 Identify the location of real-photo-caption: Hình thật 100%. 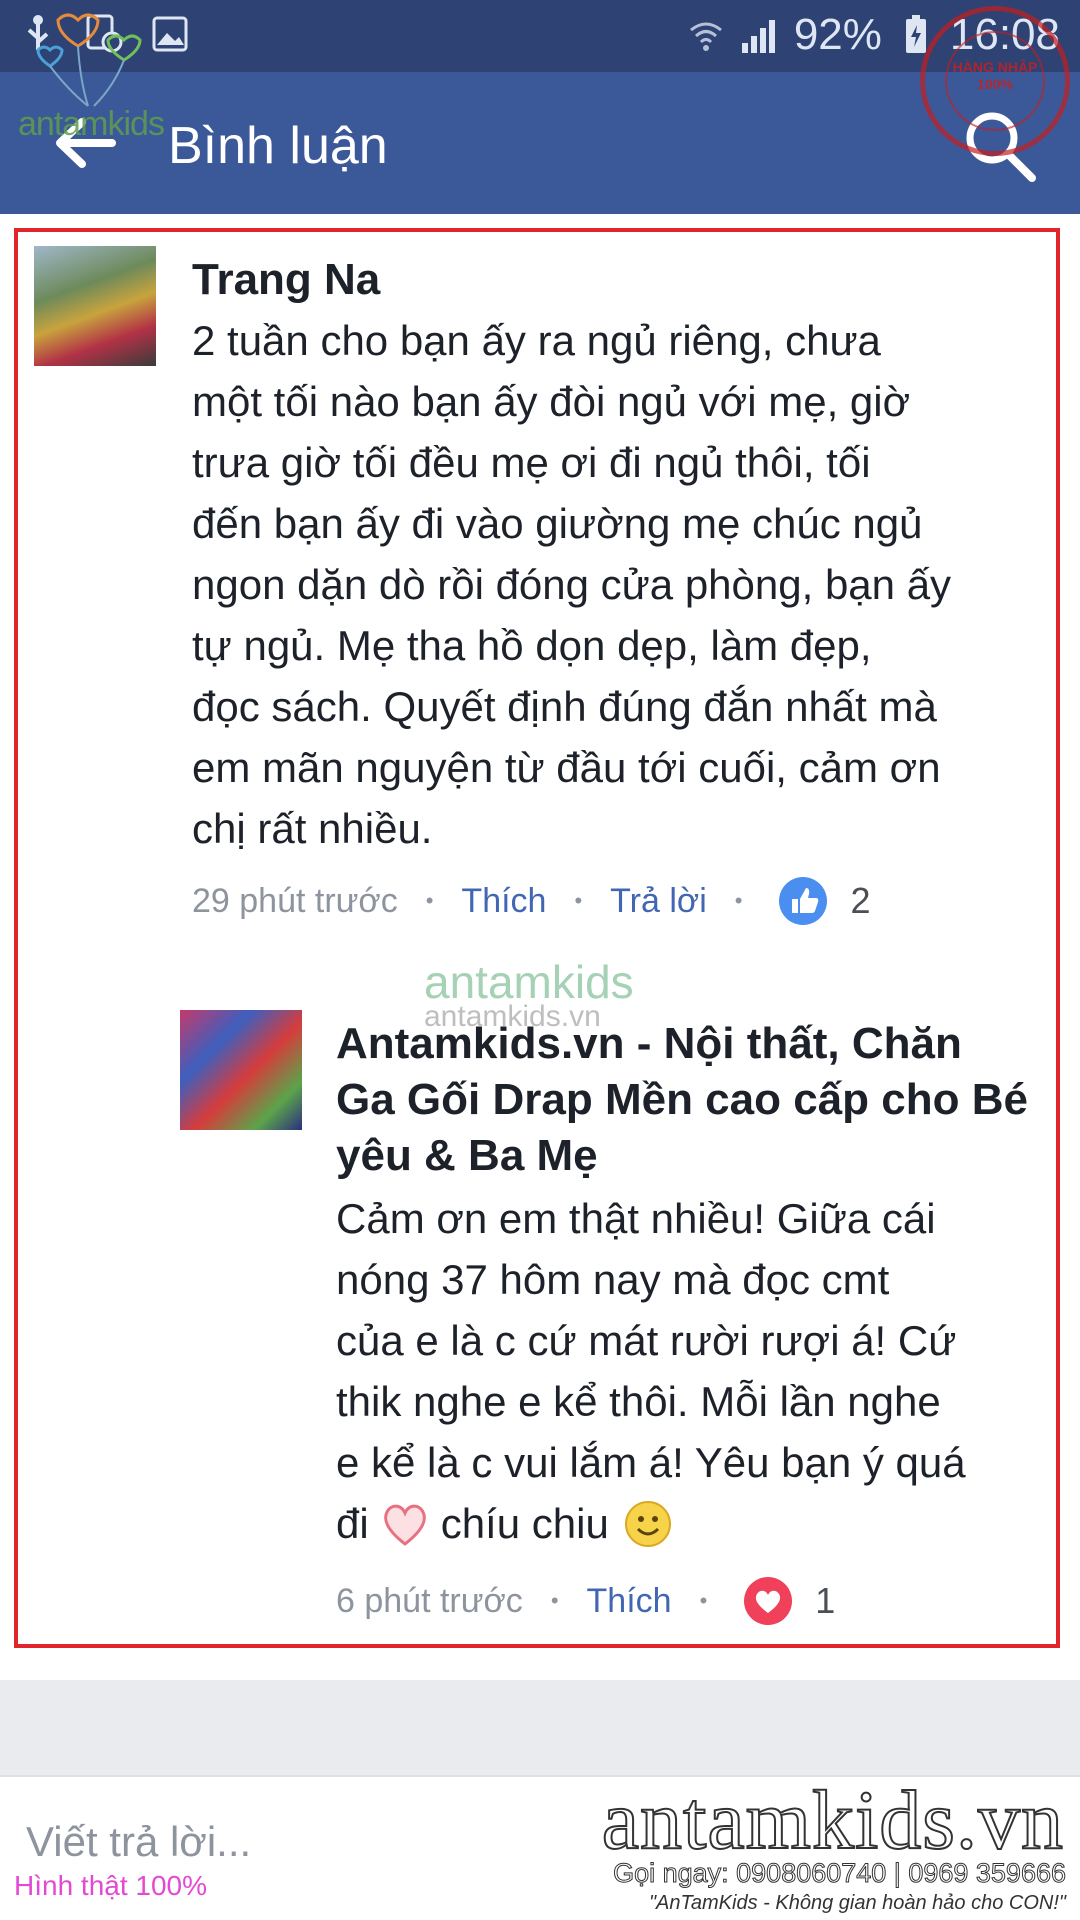
(111, 1885).